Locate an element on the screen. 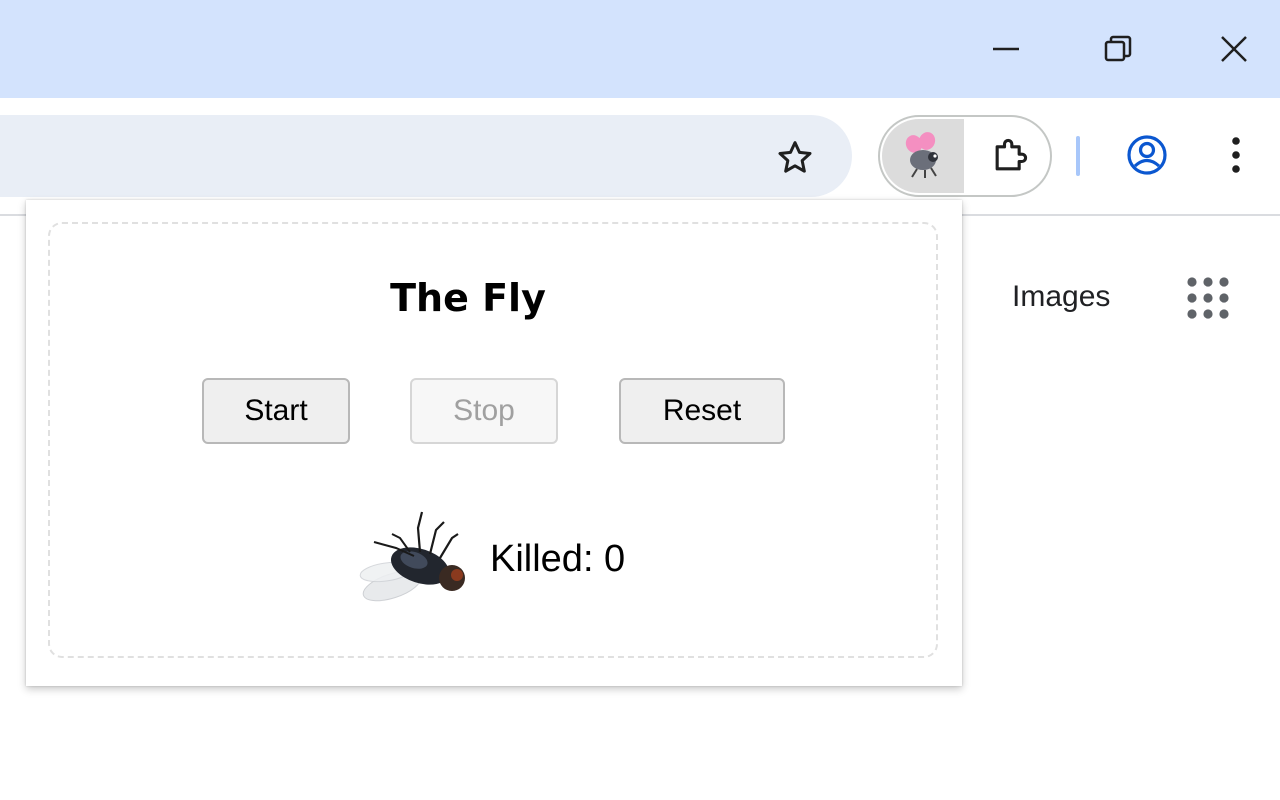 The height and width of the screenshot is (800, 1280). account-circle-icon is located at coordinates (1147, 155).